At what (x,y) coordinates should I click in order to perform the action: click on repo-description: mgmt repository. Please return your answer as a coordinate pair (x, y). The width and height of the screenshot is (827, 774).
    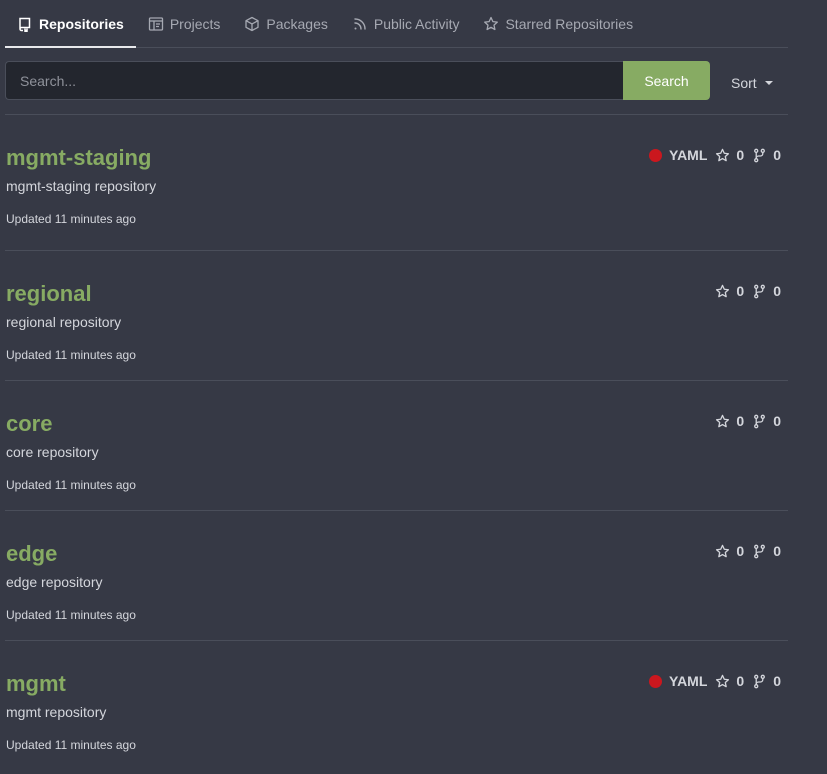
    Looking at the image, I should click on (56, 712).